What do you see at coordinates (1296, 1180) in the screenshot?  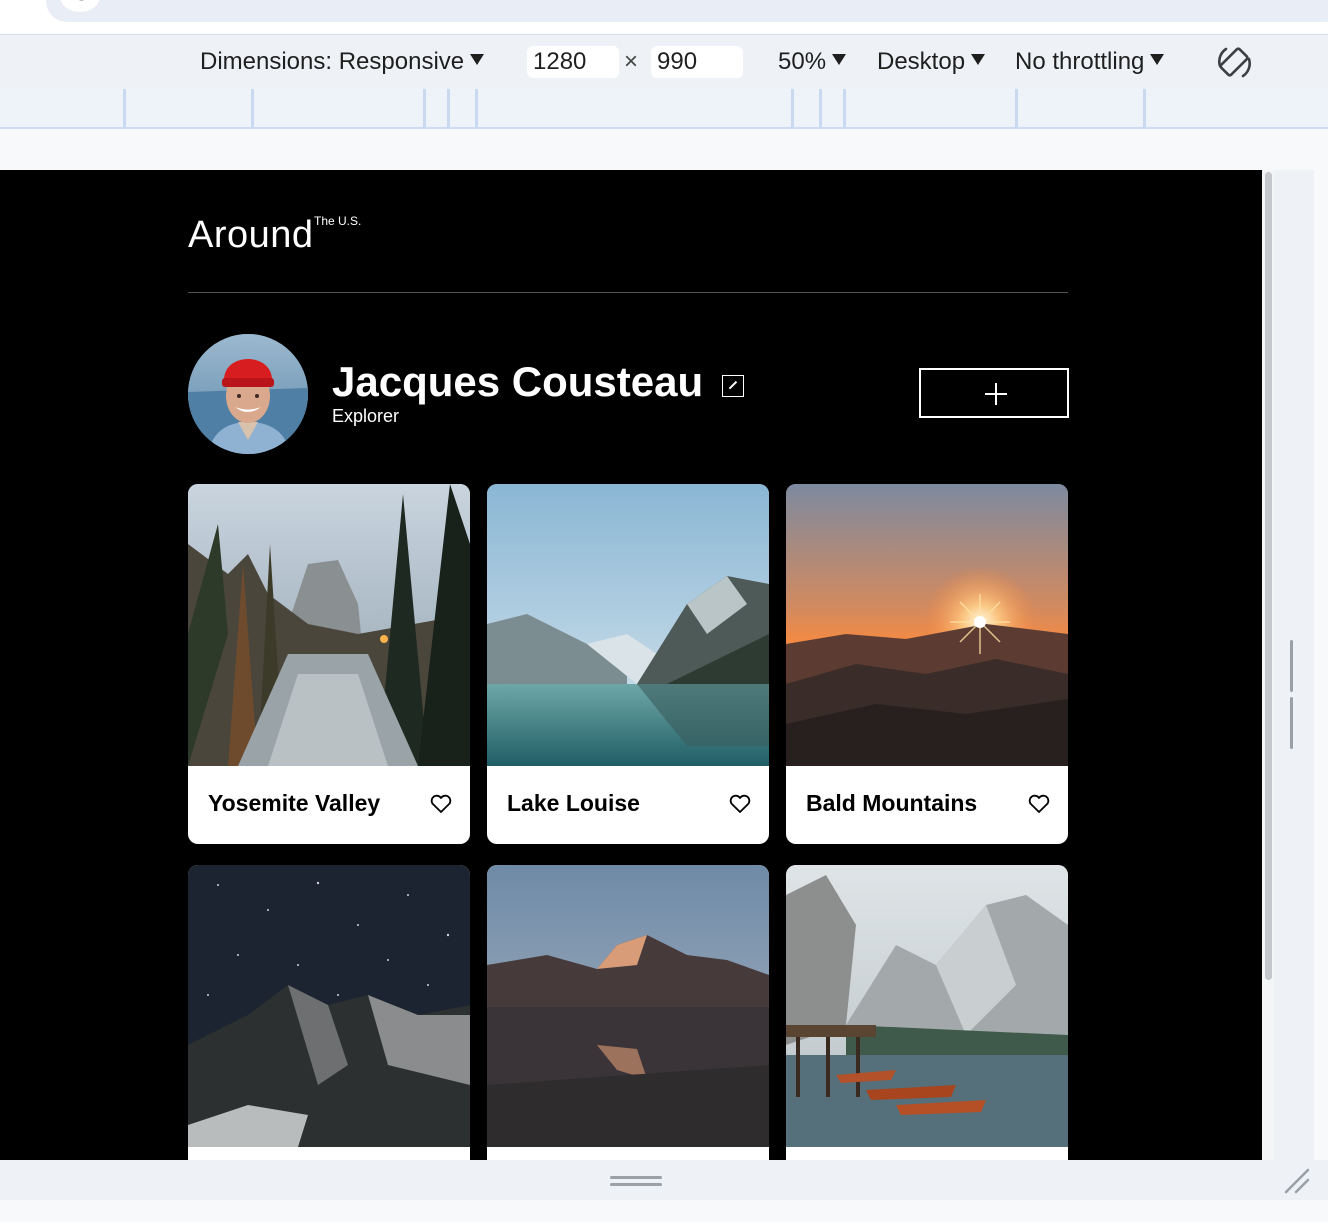 I see `corner-resize-icon` at bounding box center [1296, 1180].